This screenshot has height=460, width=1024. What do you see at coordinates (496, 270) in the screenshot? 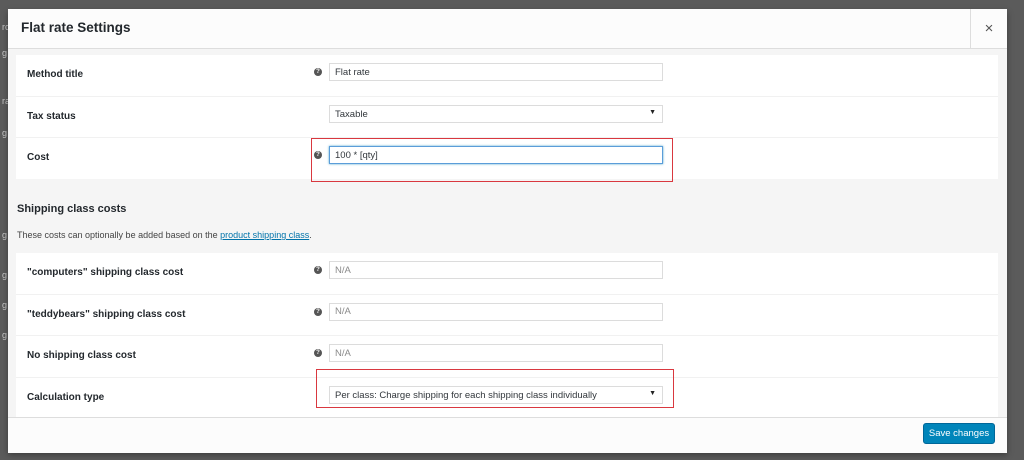
I see `computers-class-cost-input` at bounding box center [496, 270].